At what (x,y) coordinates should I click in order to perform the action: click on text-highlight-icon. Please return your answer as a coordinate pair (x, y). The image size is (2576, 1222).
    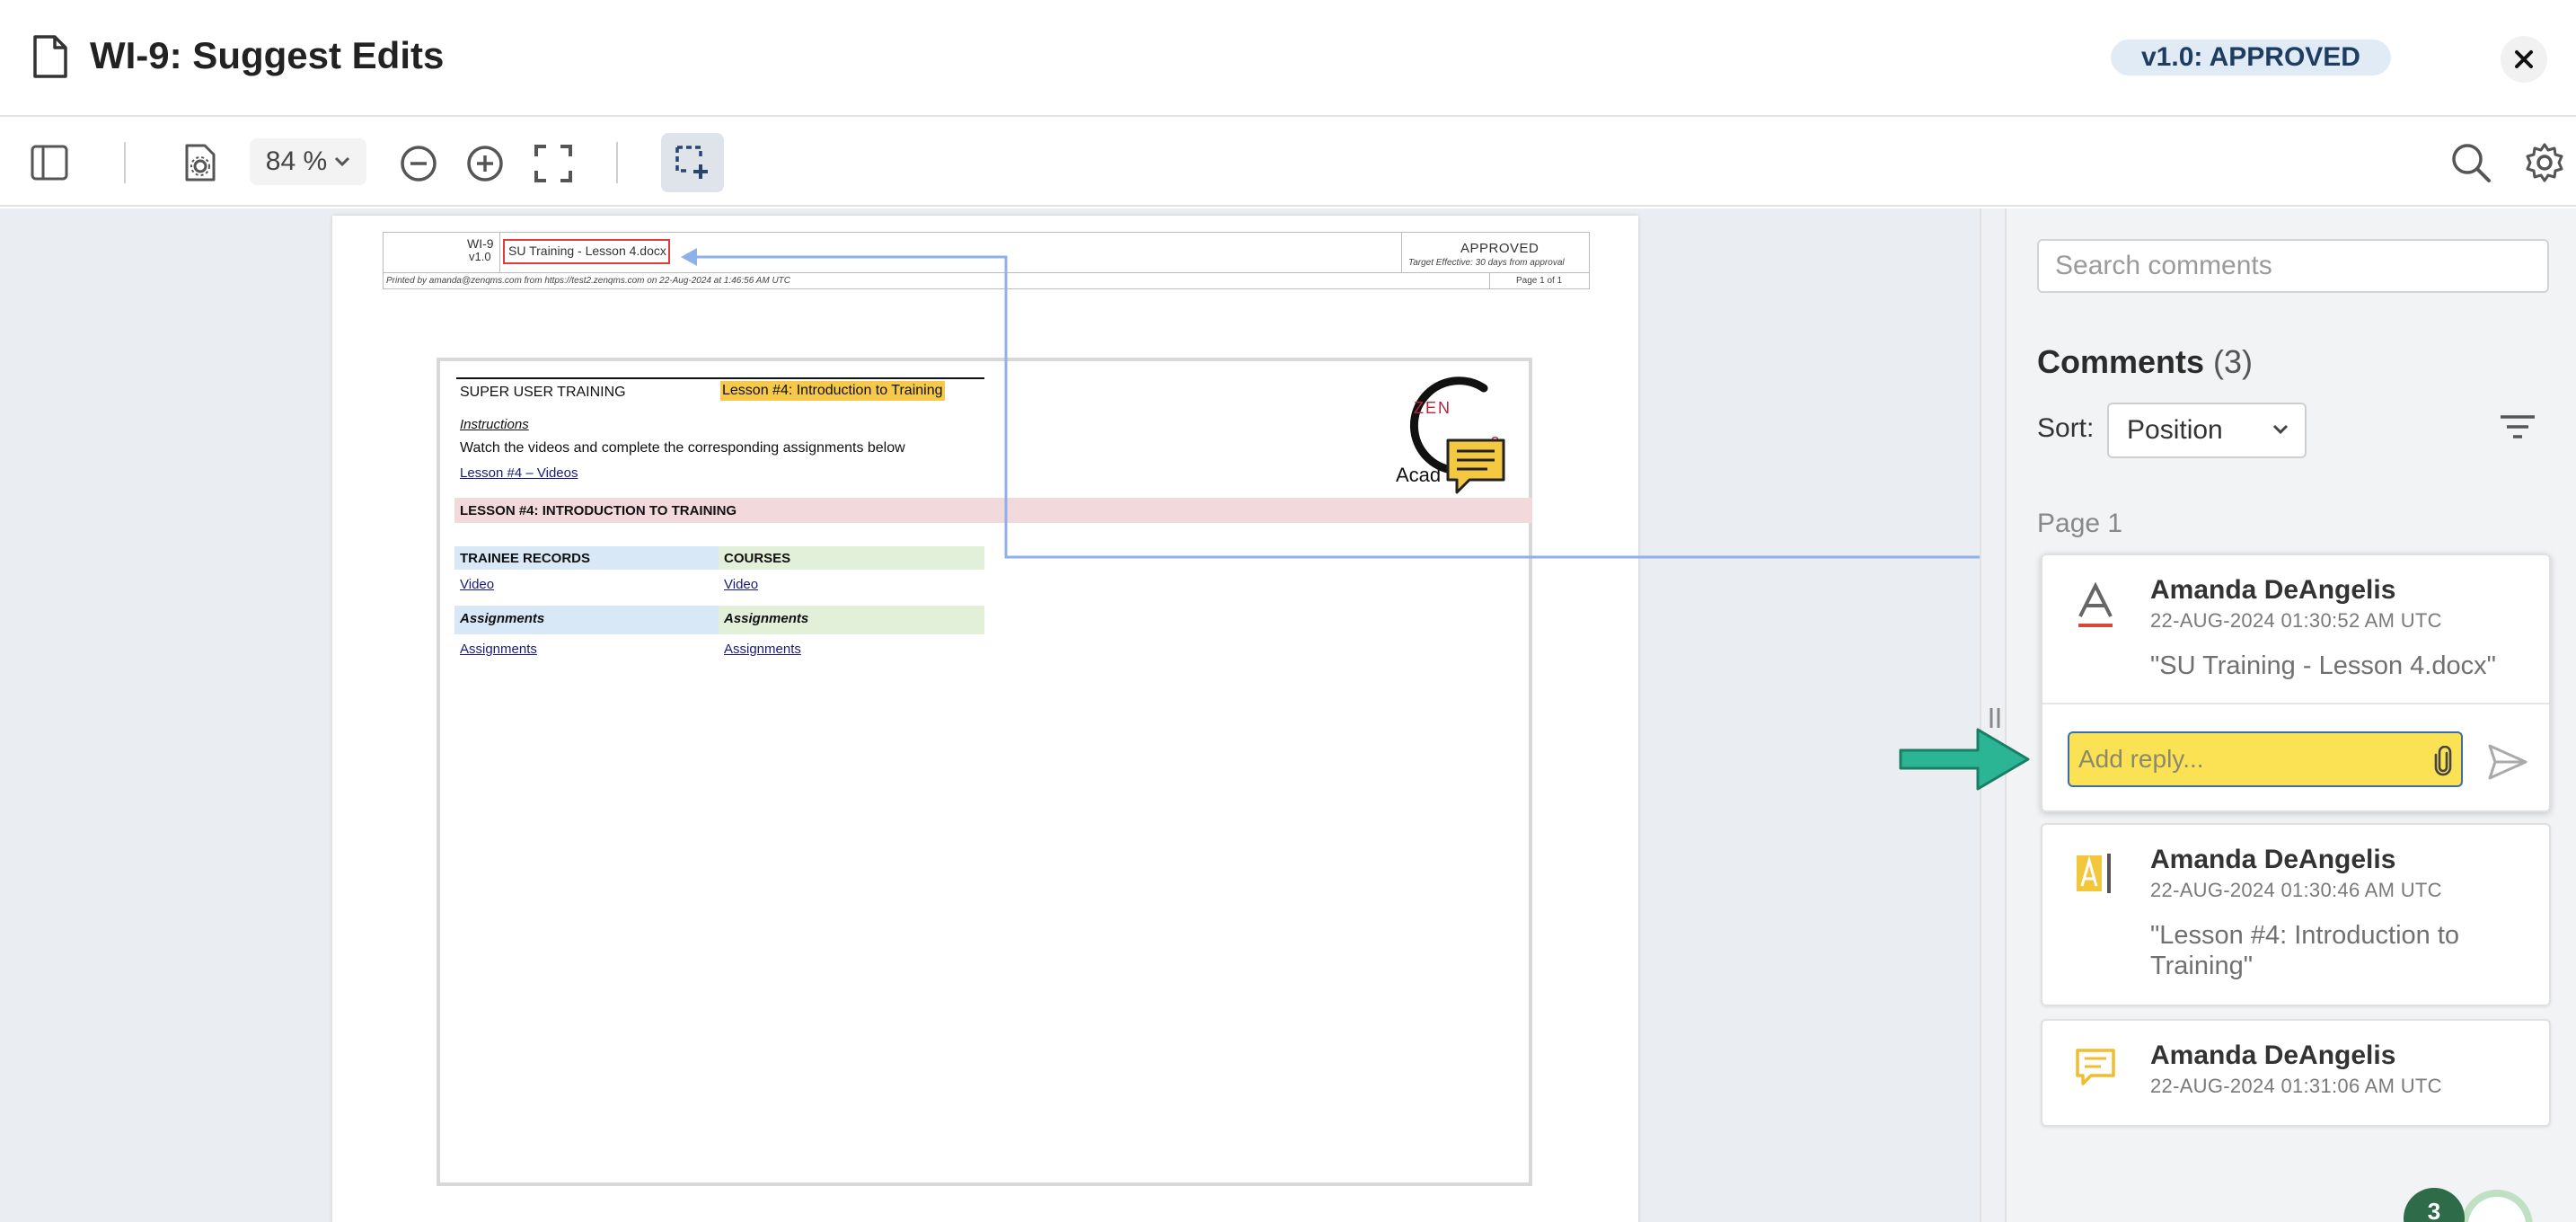
    Looking at the image, I should click on (2095, 873).